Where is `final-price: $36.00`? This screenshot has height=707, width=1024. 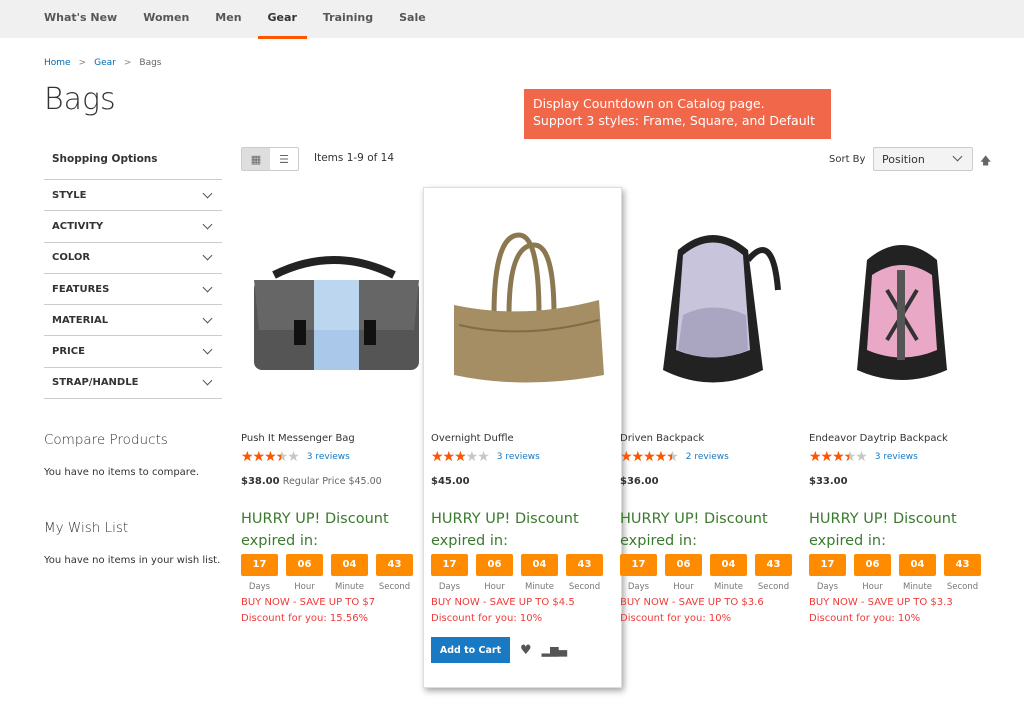 final-price: $36.00 is located at coordinates (639, 481).